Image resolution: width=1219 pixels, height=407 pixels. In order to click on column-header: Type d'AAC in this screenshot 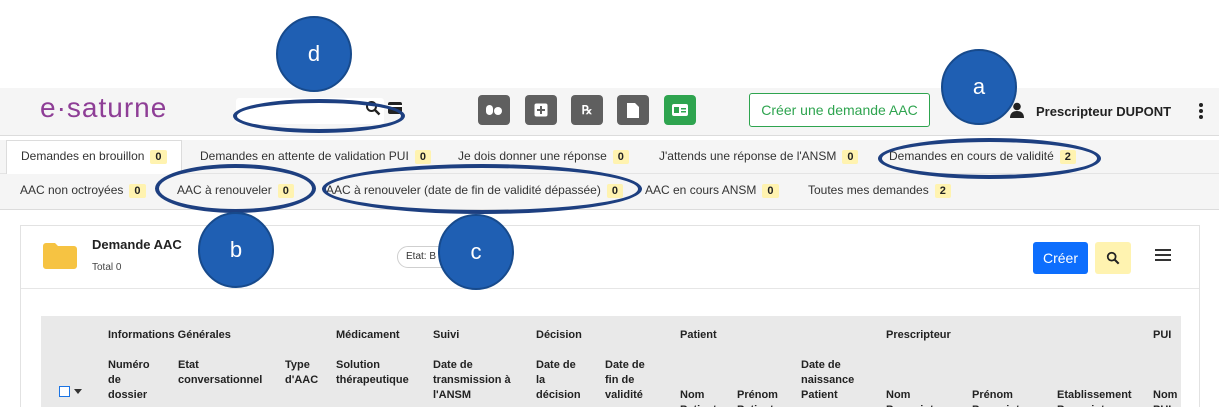, I will do `click(305, 373)`.